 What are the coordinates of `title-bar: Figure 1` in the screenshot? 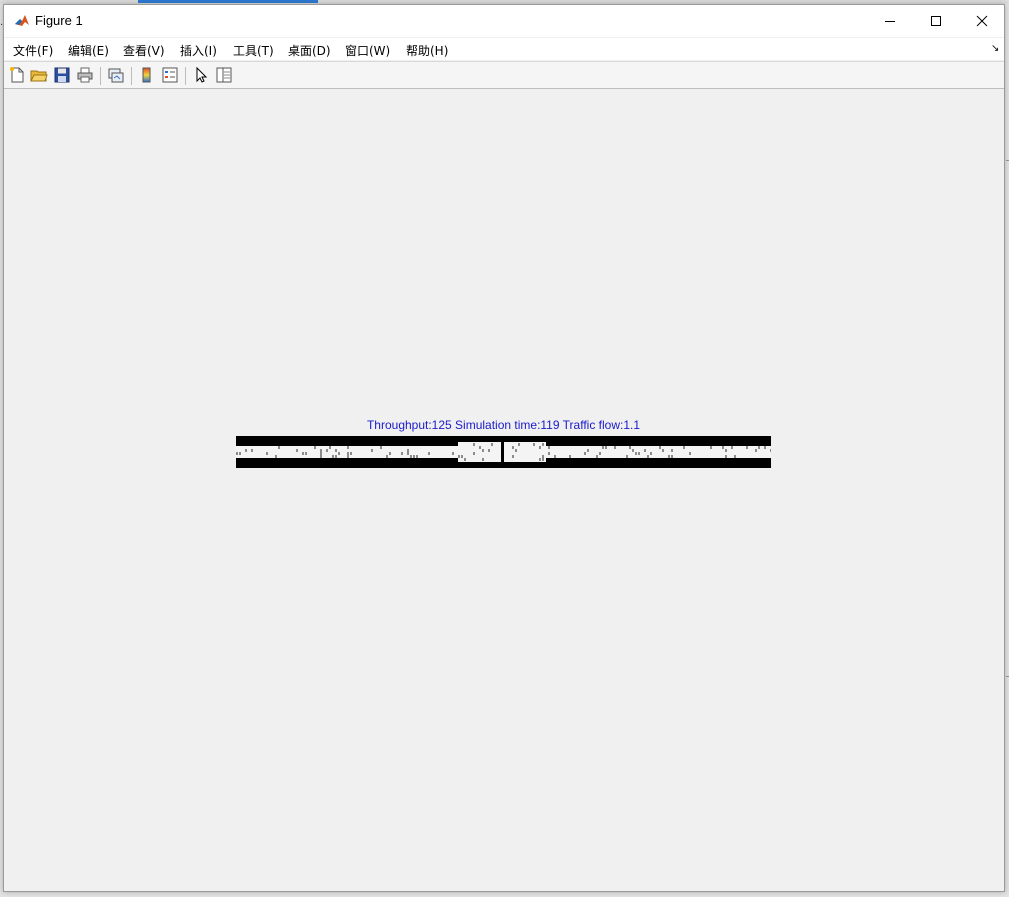 It's located at (504, 21).